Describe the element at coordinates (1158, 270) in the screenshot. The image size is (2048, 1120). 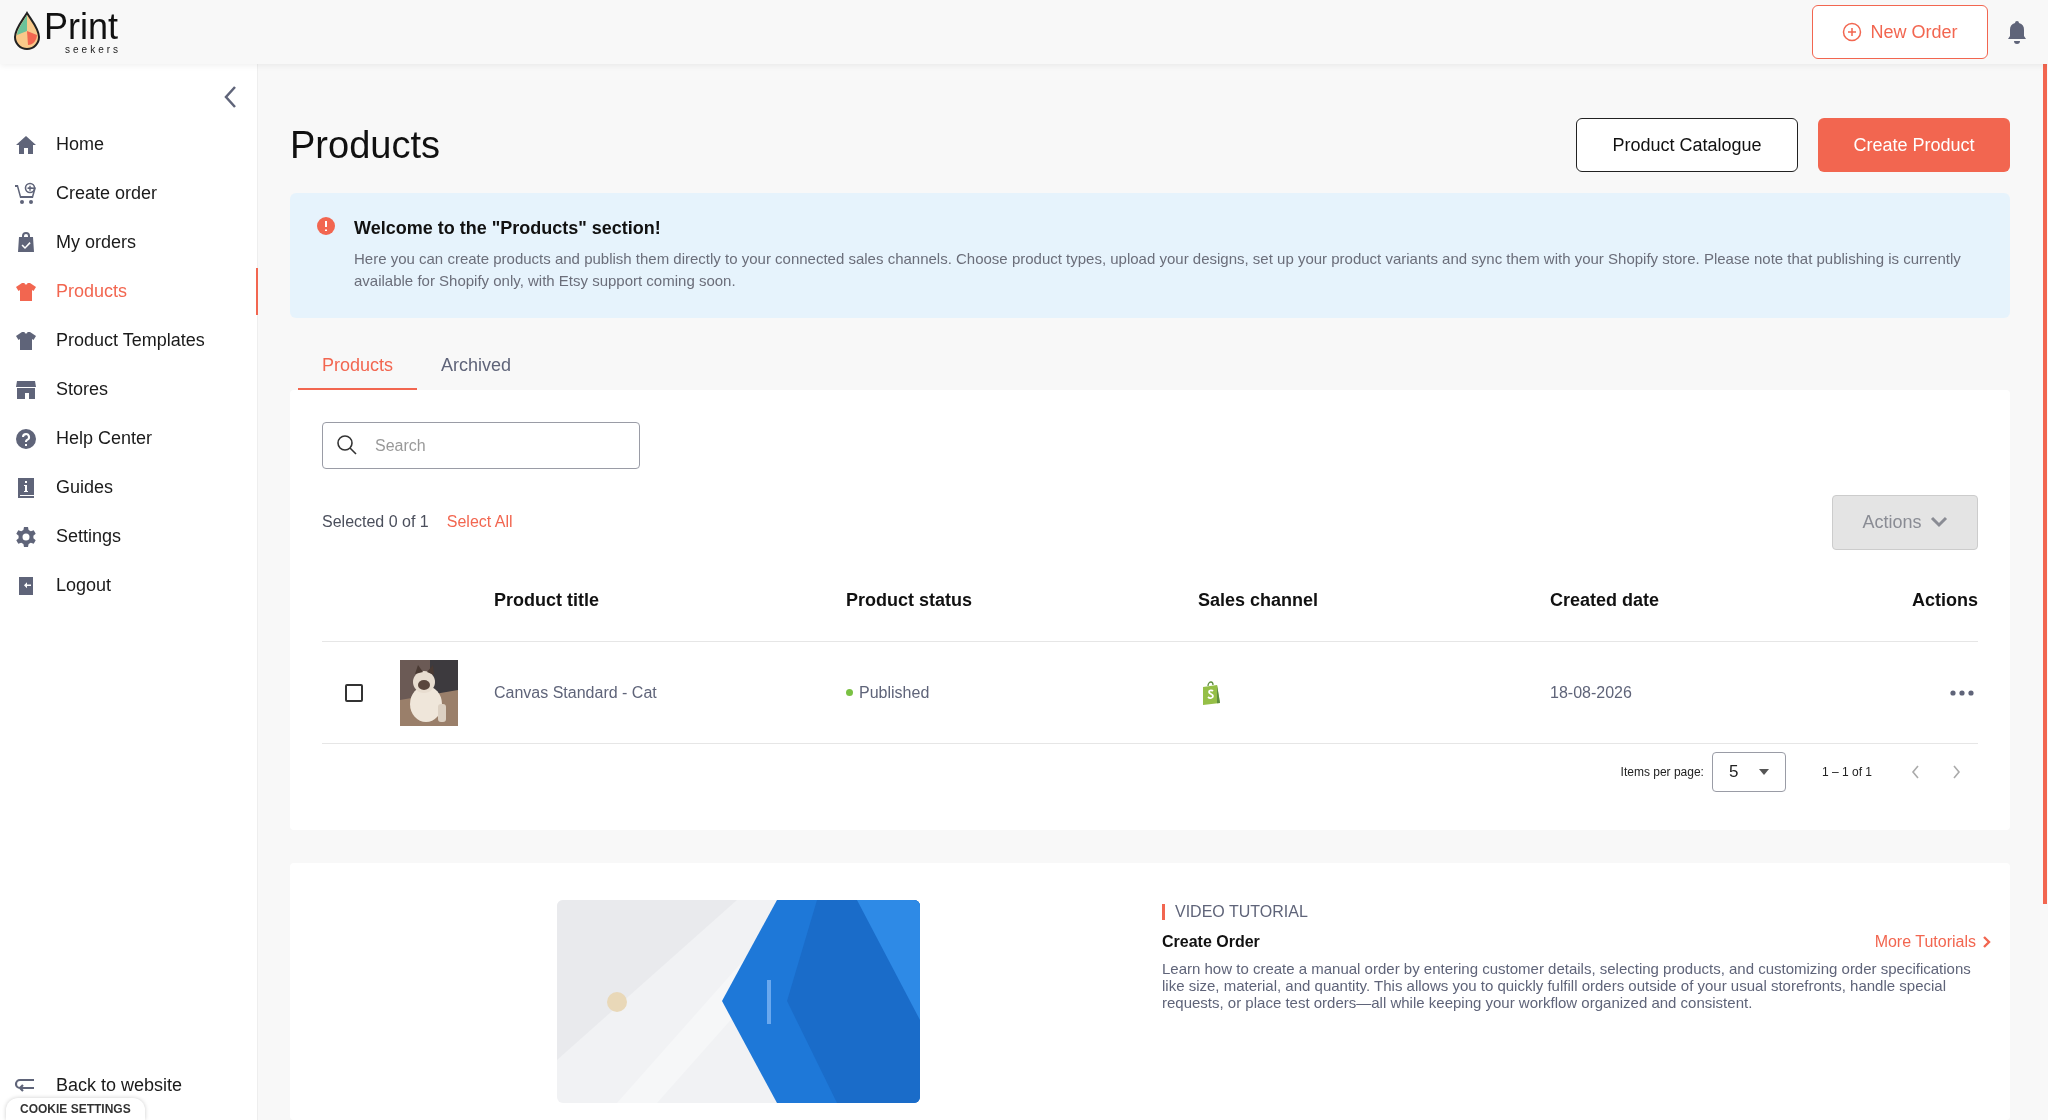
I see `notice-text: Here you can create products and publish them directly to your connected sales channels. Choose product types, upload your designs, set up your product variants and sync them with your Shopify store. Please note that publishing is currently available for Shopify only, with Etsy support coming soon.` at that location.